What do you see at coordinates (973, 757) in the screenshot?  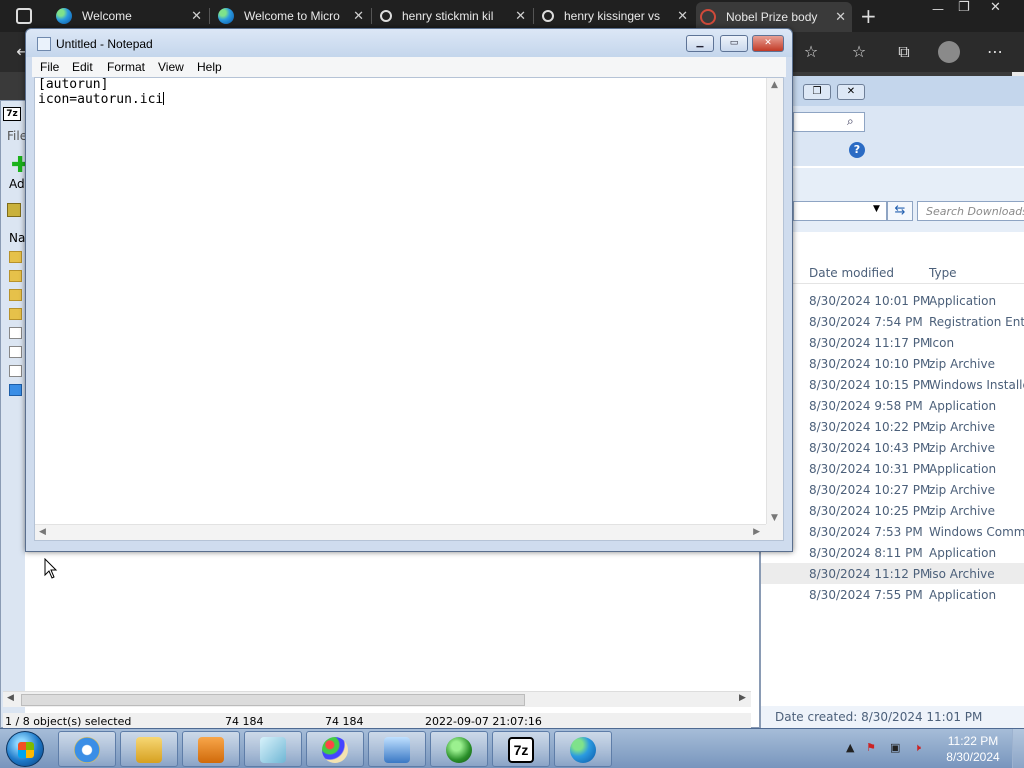 I see `clock-date: 8/30/2024` at bounding box center [973, 757].